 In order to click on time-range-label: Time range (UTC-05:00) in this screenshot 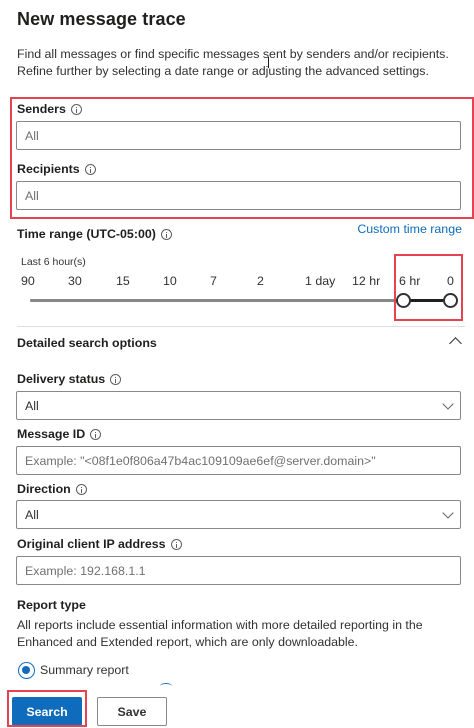, I will do `click(94, 234)`.